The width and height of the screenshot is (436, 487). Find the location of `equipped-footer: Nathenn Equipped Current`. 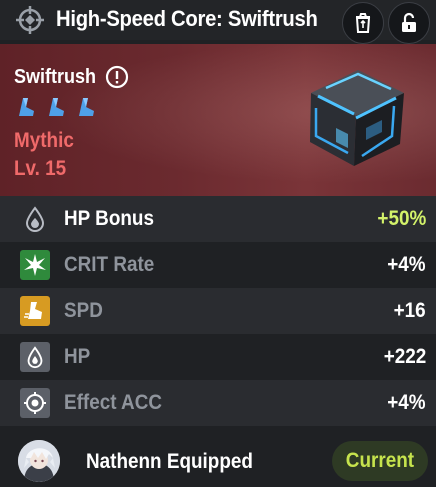

equipped-footer: Nathenn Equipped Current is located at coordinates (218, 459).